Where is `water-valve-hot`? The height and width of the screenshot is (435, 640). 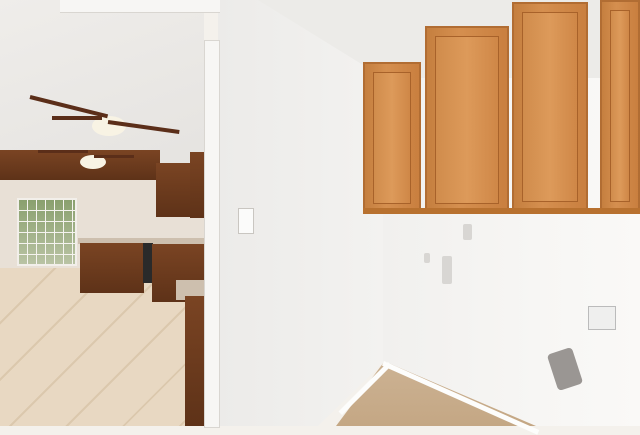 water-valve-hot is located at coordinates (427, 258).